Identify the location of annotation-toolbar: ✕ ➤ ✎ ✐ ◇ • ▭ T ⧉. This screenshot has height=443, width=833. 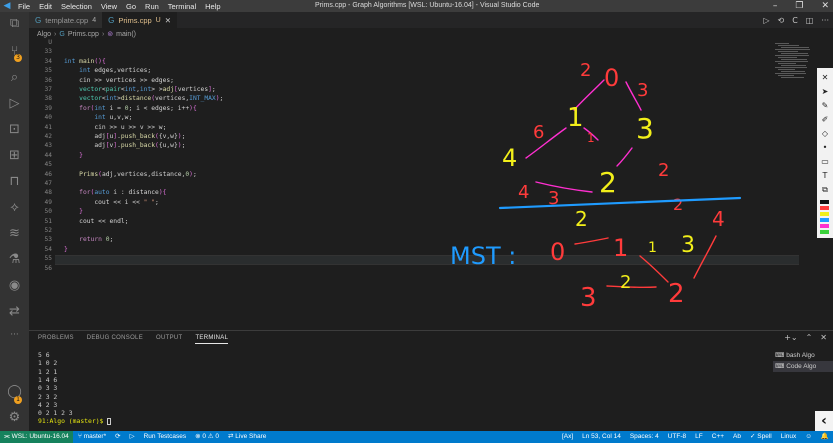
(825, 153).